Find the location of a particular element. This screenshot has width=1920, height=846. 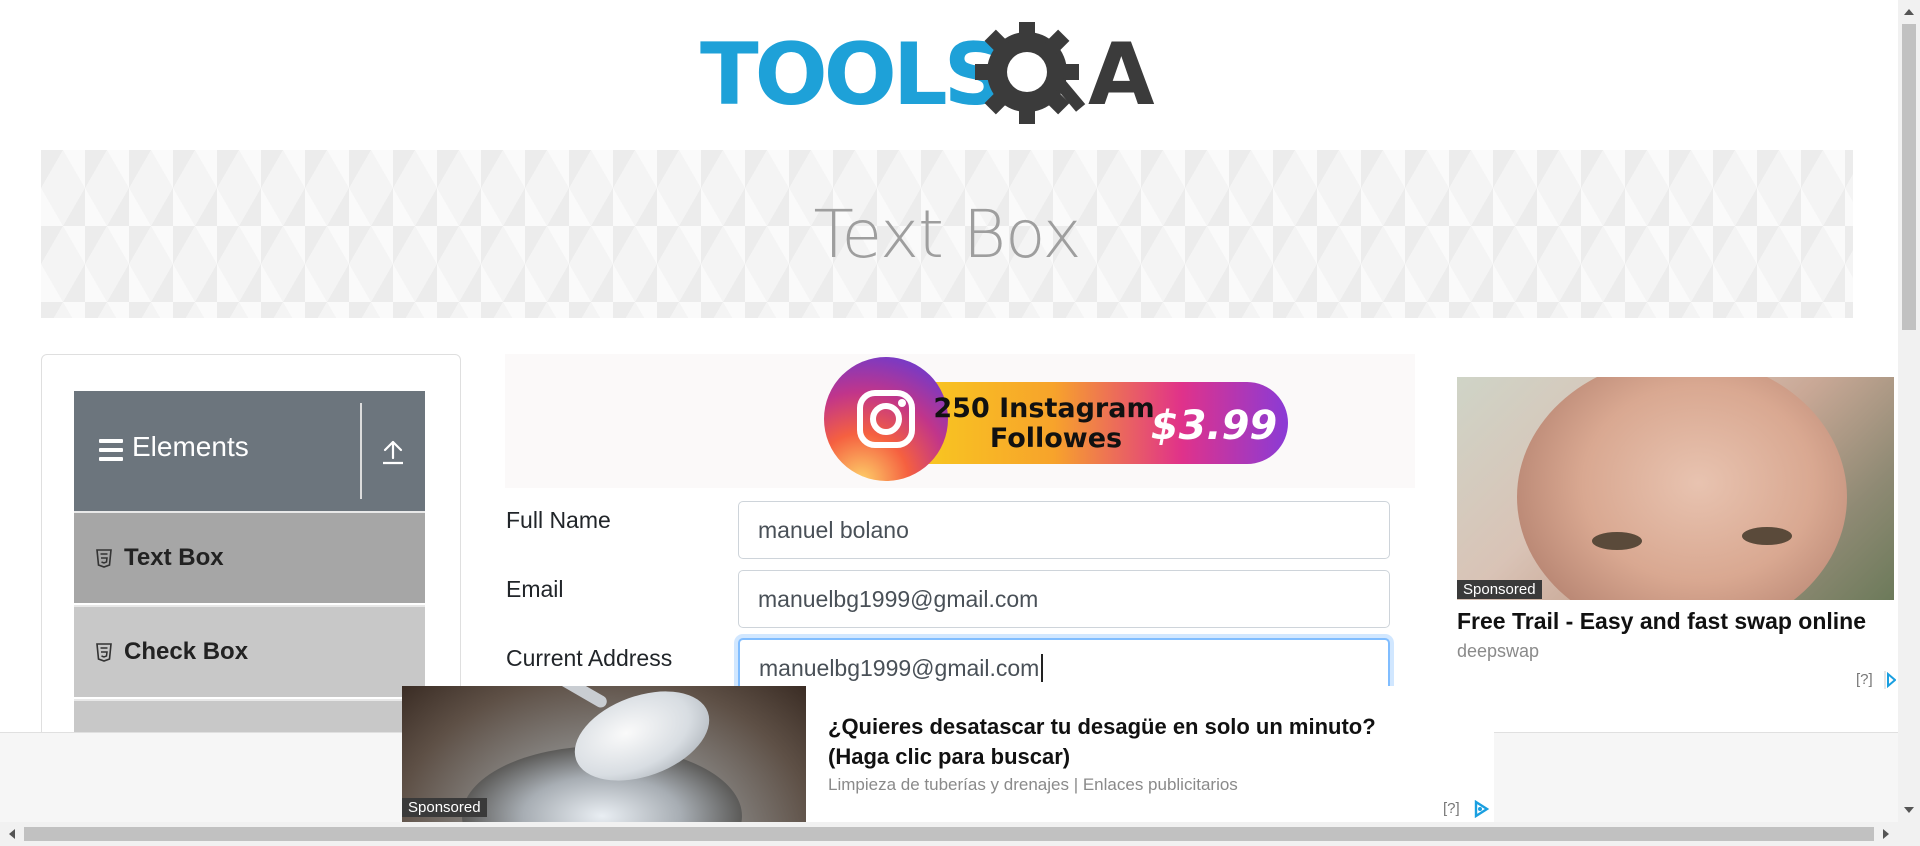

toolsqa-logo: TOOLS A is located at coordinates (950, 78).